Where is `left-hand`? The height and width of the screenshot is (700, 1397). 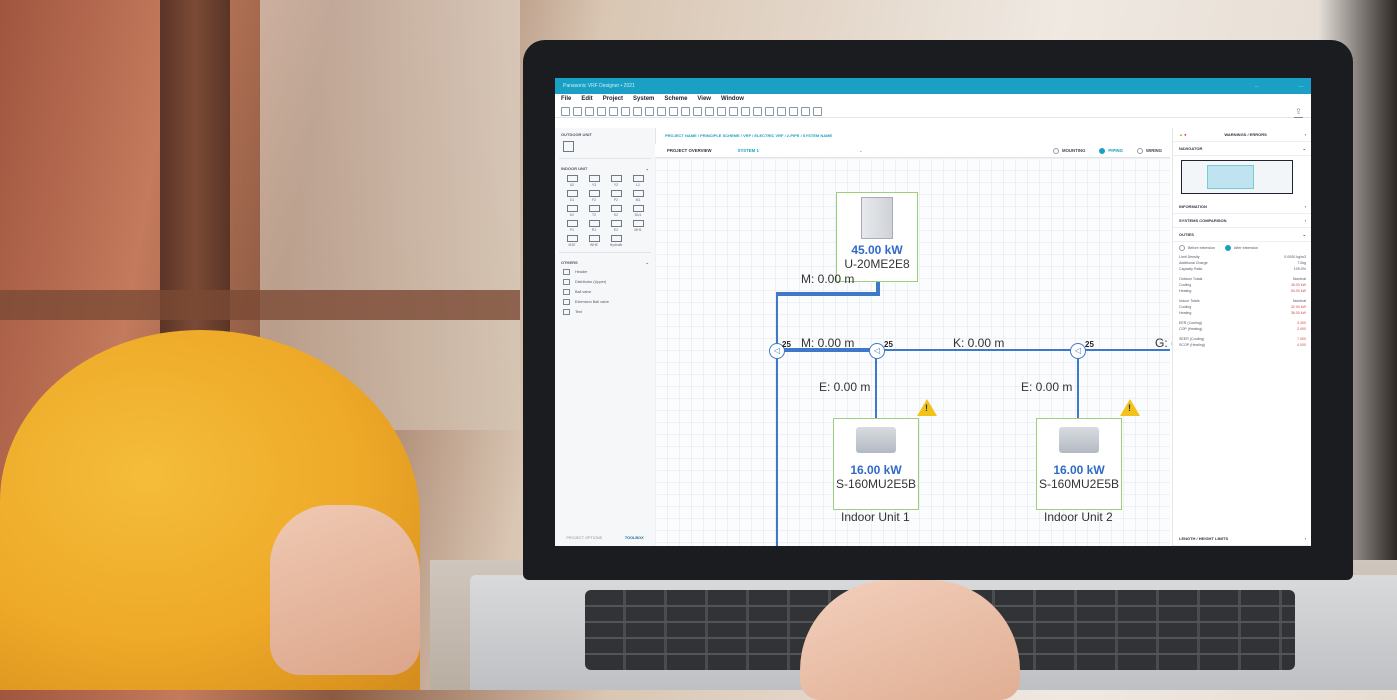 left-hand is located at coordinates (345, 590).